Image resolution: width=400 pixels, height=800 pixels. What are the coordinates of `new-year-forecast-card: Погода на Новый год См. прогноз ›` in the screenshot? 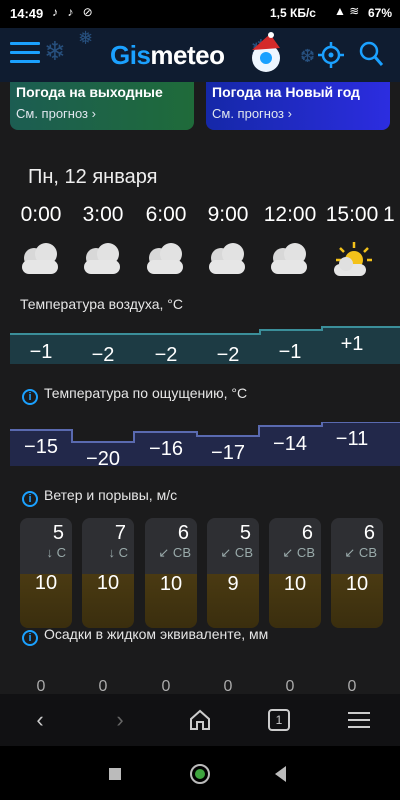 It's located at (298, 106).